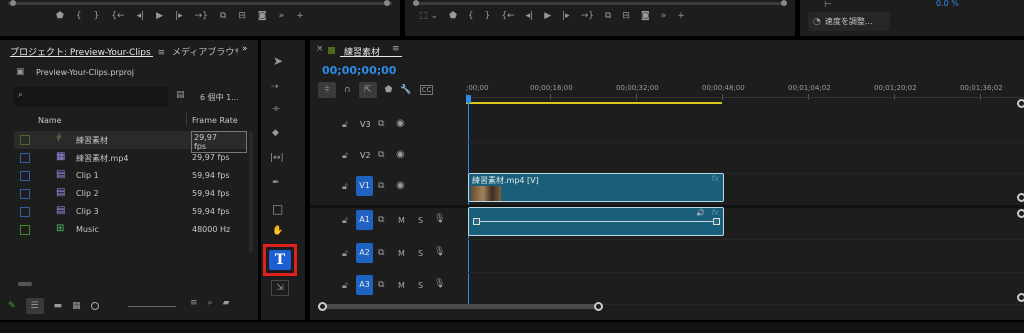  Describe the element at coordinates (476, 221) in the screenshot. I see `volume-keyframe-start` at that location.